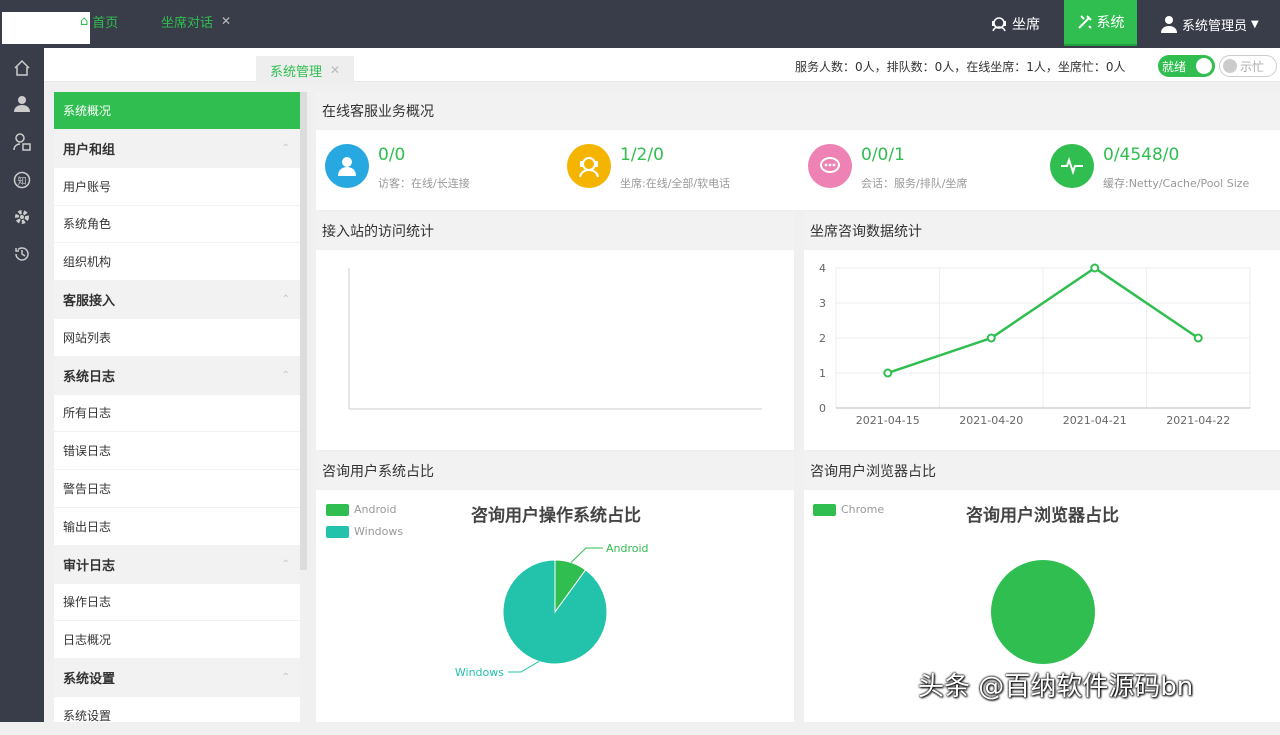 The width and height of the screenshot is (1280, 735). I want to click on menu-item: 组织机构, so click(177, 262).